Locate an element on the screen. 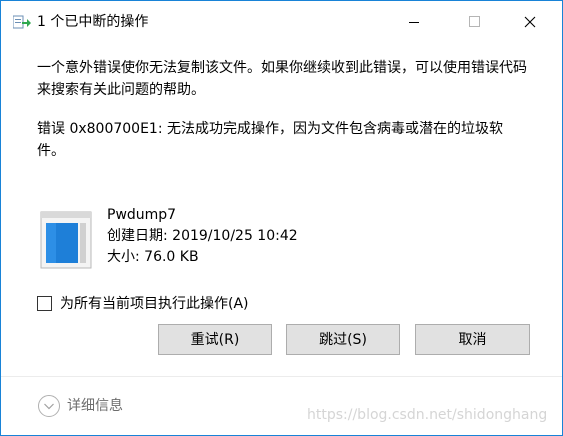  watermark-text: https://blog.csdn.net/shidonghang is located at coordinates (427, 415).